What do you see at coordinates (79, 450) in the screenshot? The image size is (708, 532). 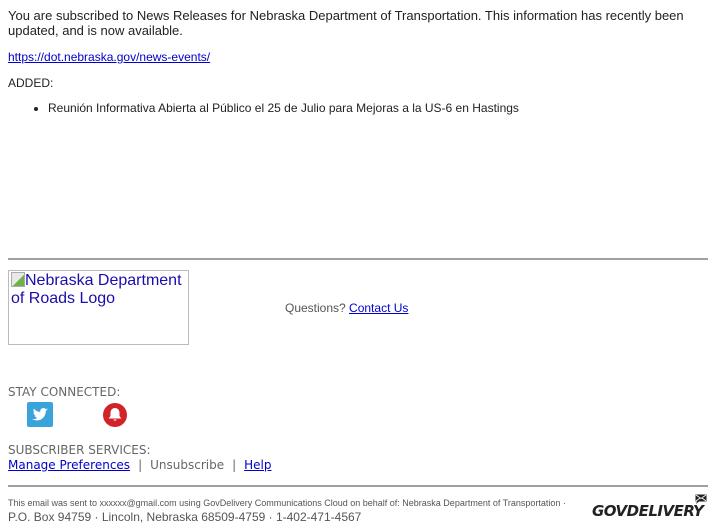 I see `subscriber-services-label: SUBSCRIBER SERVICES:` at bounding box center [79, 450].